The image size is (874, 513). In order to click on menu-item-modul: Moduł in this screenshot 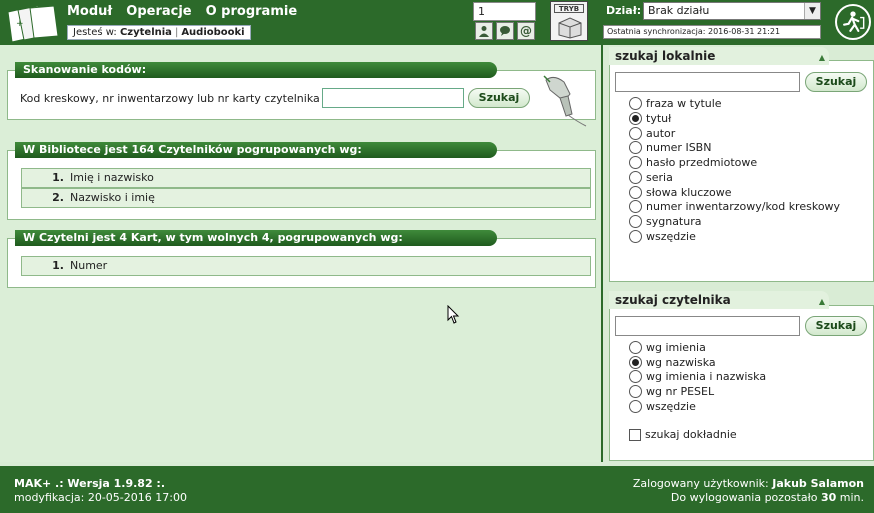, I will do `click(89, 11)`.